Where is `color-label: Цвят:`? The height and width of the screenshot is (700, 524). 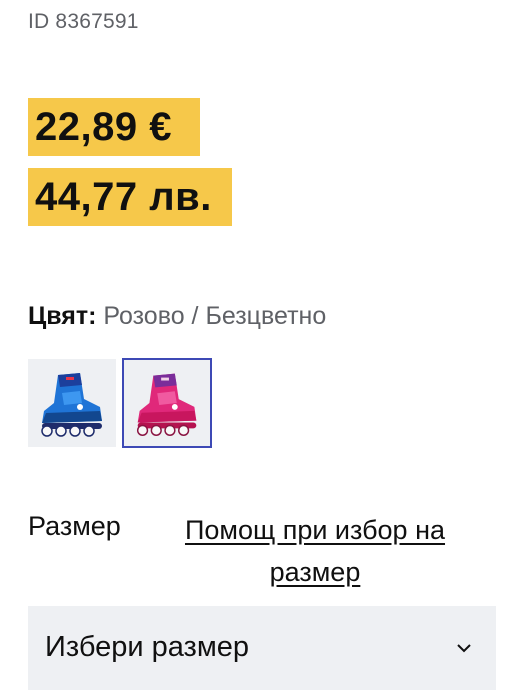 color-label: Цвят: is located at coordinates (62, 316).